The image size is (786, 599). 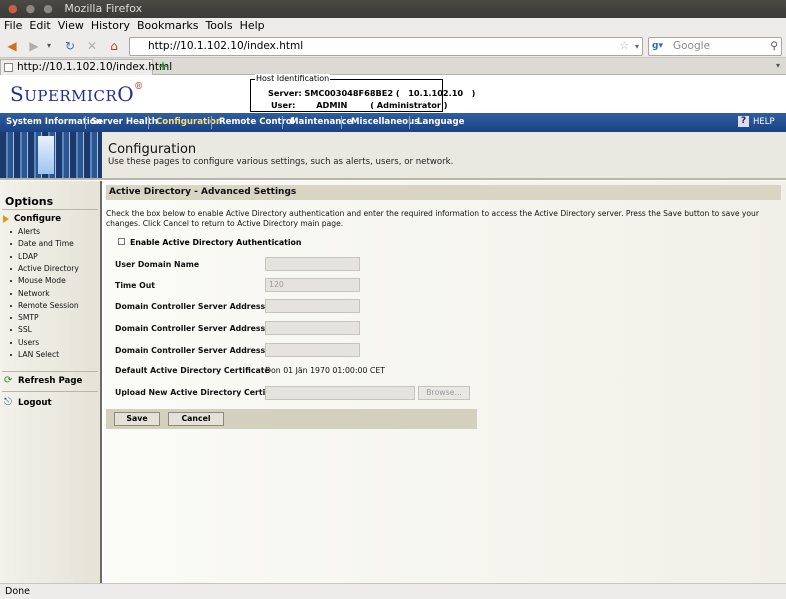 What do you see at coordinates (29, 201) in the screenshot?
I see `options-heading: Options` at bounding box center [29, 201].